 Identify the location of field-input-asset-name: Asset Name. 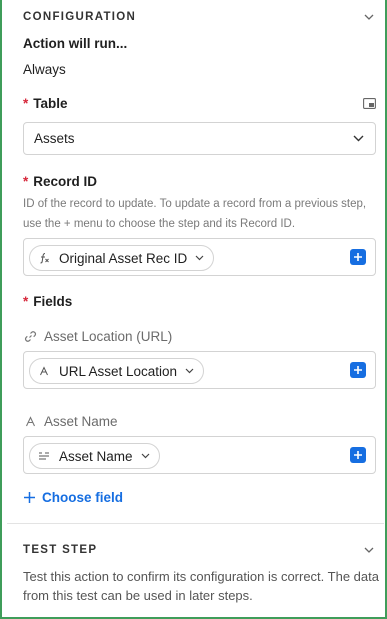
(199, 455).